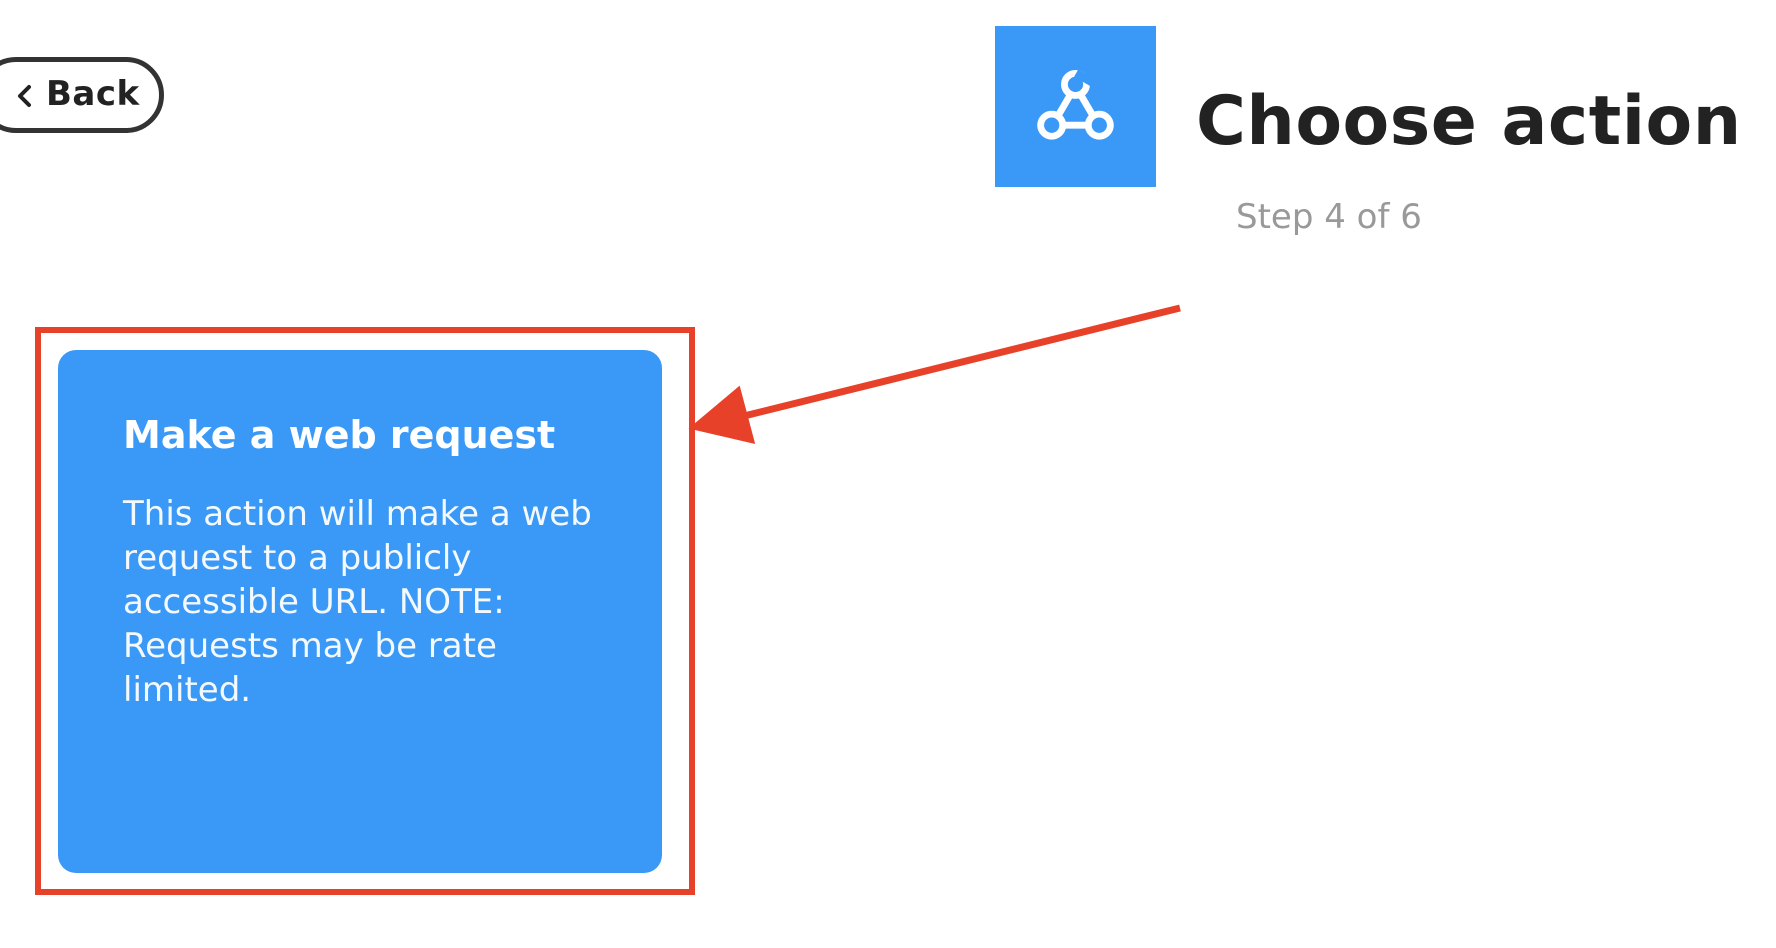 The image size is (1776, 948). I want to click on back-button: Back, so click(82, 95).